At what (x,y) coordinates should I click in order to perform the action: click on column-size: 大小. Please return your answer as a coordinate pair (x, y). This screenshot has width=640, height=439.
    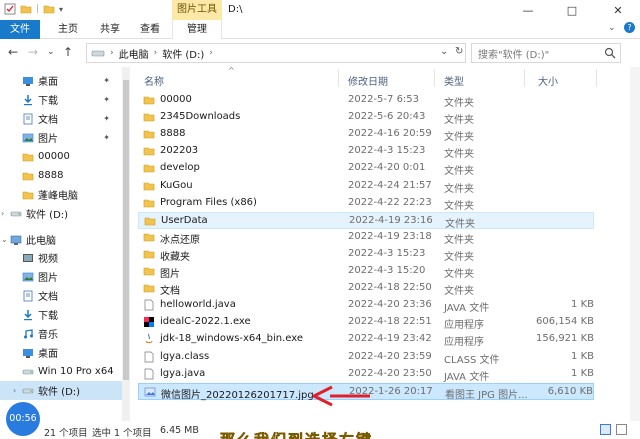
    Looking at the image, I should click on (548, 80).